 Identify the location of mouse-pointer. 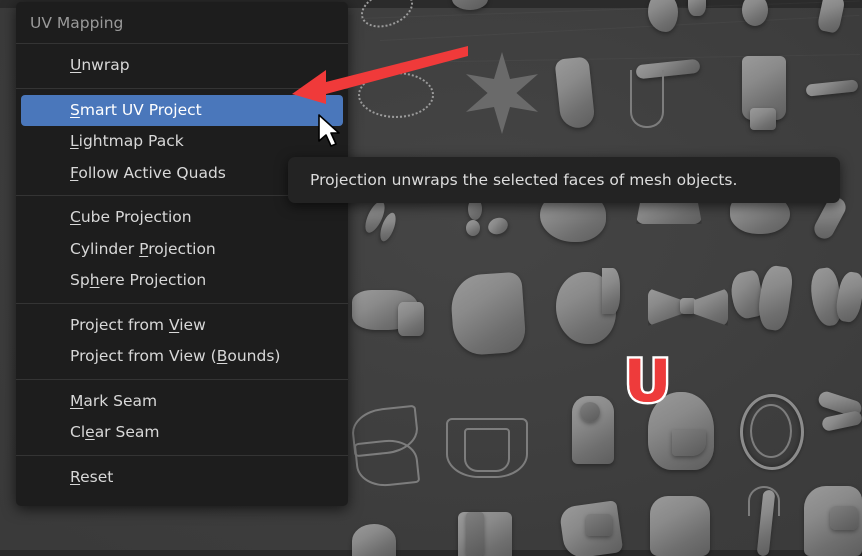
(329, 130).